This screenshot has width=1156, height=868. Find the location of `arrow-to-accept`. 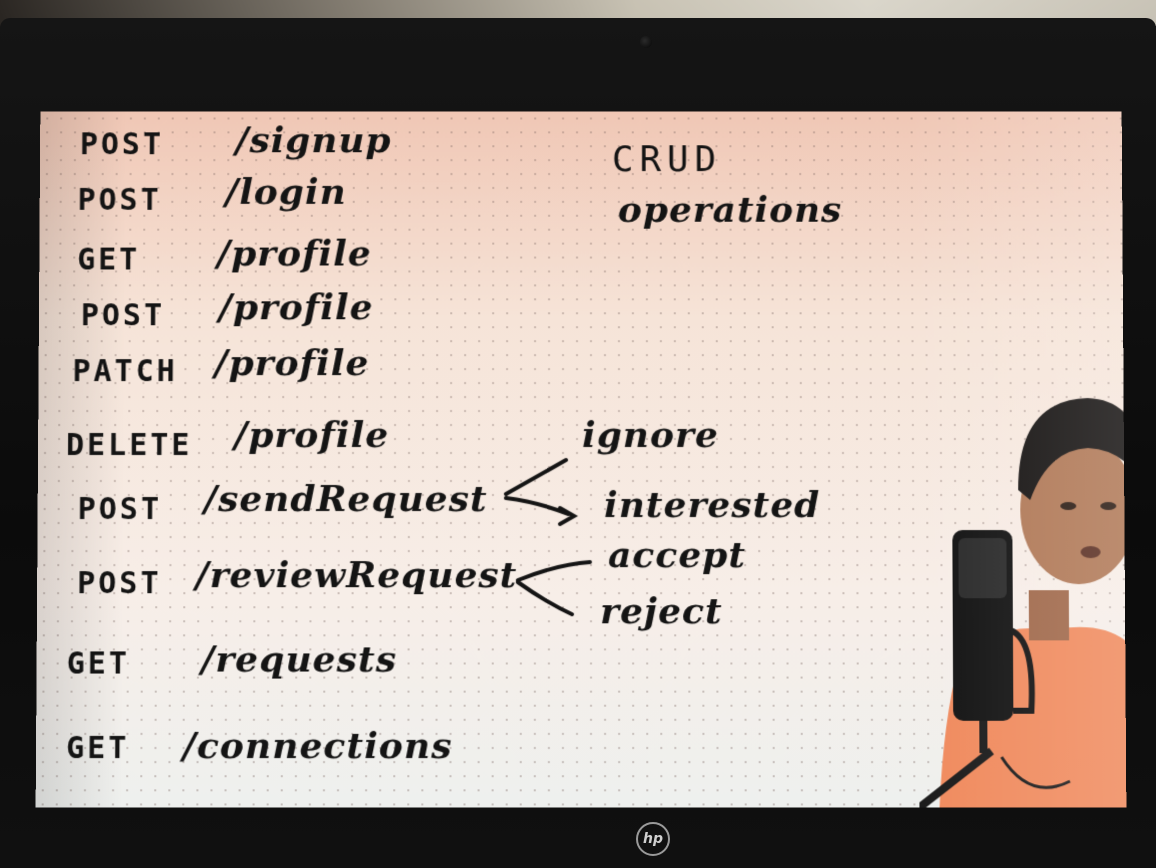

arrow-to-accept is located at coordinates (554, 571).